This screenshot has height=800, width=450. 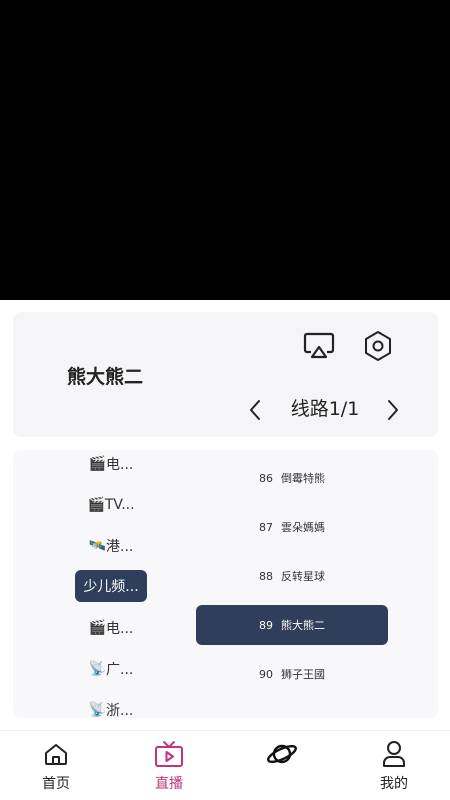 What do you see at coordinates (169, 754) in the screenshot?
I see `tv-icon` at bounding box center [169, 754].